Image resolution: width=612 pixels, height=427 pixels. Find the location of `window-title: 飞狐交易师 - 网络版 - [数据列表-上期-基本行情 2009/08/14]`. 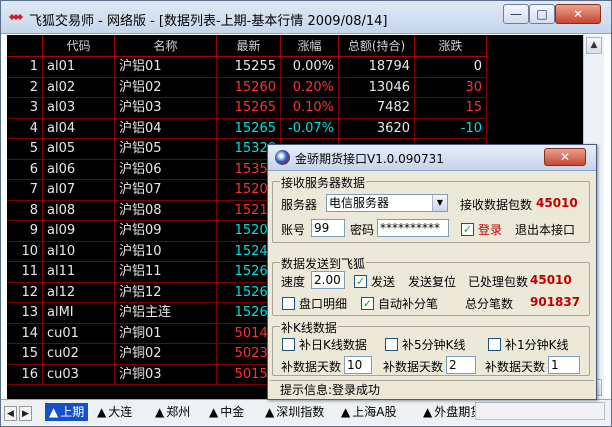

window-title: 飞狐交易师 - 网络版 - [数据列表-上期-基本行情 2009/08/14] is located at coordinates (208, 21).